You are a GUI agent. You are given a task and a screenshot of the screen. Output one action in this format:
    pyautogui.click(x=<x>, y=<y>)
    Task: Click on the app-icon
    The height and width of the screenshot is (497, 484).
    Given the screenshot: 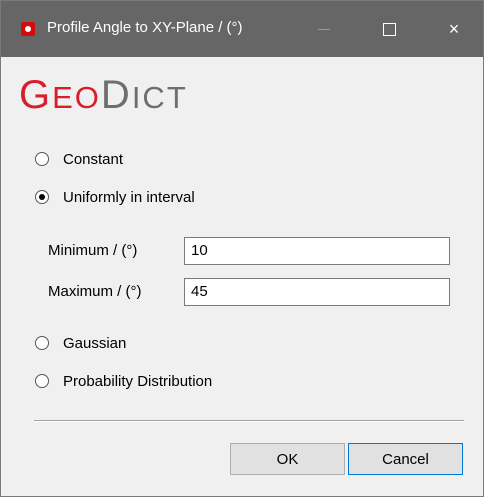 What is the action you would take?
    pyautogui.click(x=28, y=29)
    